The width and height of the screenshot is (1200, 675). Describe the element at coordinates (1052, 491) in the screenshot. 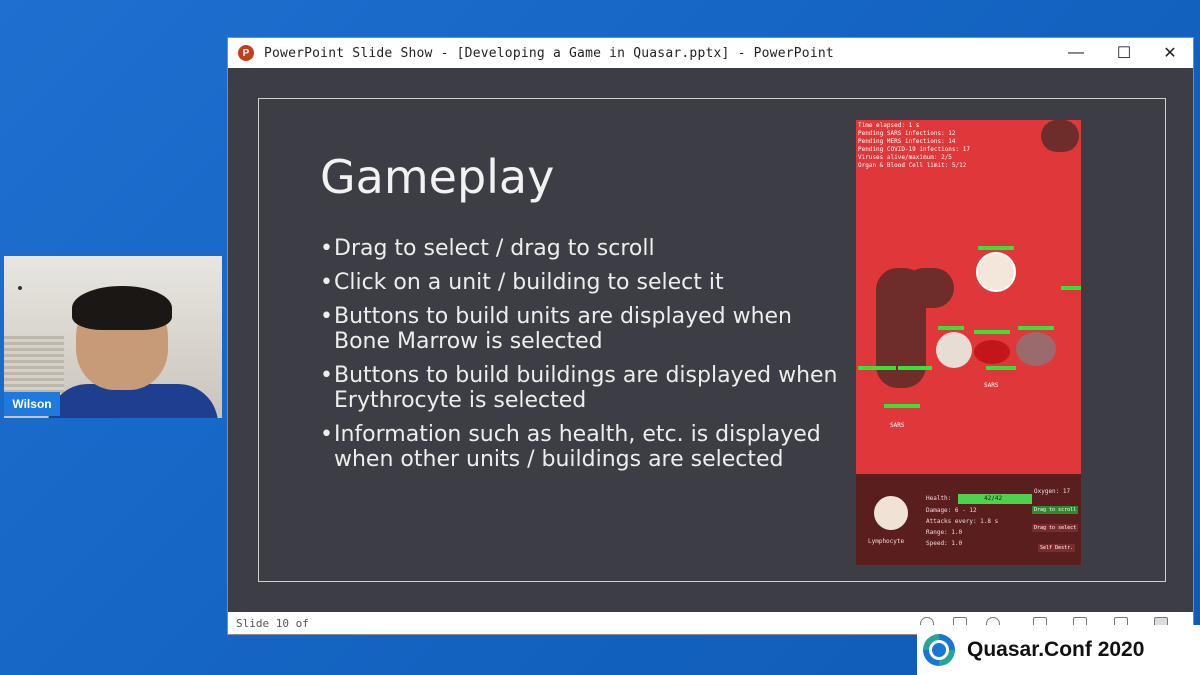

I see `oxygen-count: Oxygen: 17` at that location.